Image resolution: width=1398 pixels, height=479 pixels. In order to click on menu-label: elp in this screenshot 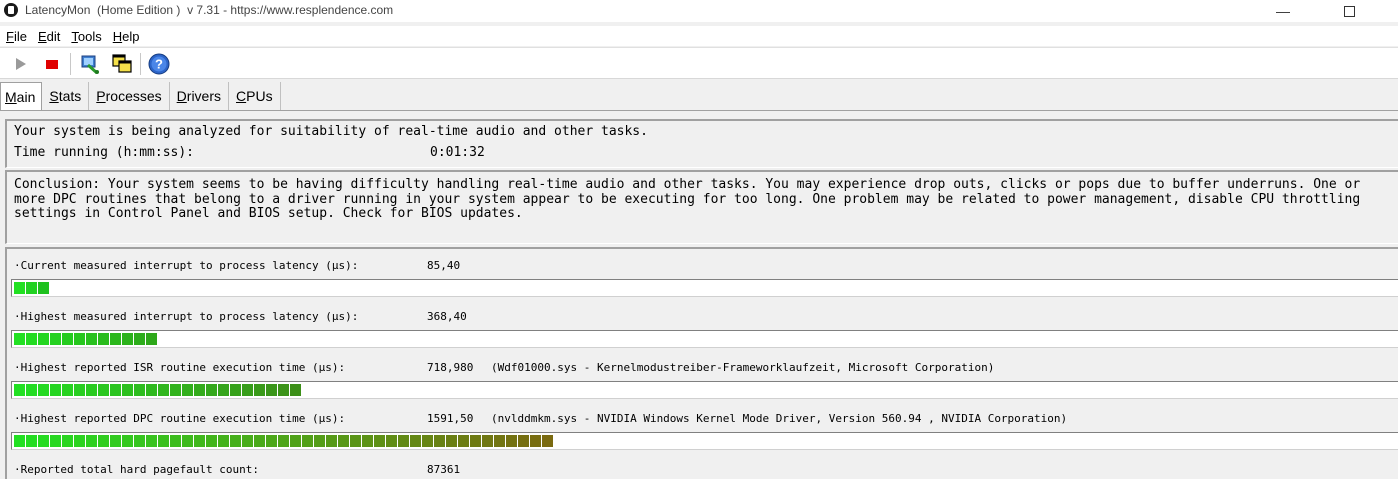, I will do `click(131, 36)`.